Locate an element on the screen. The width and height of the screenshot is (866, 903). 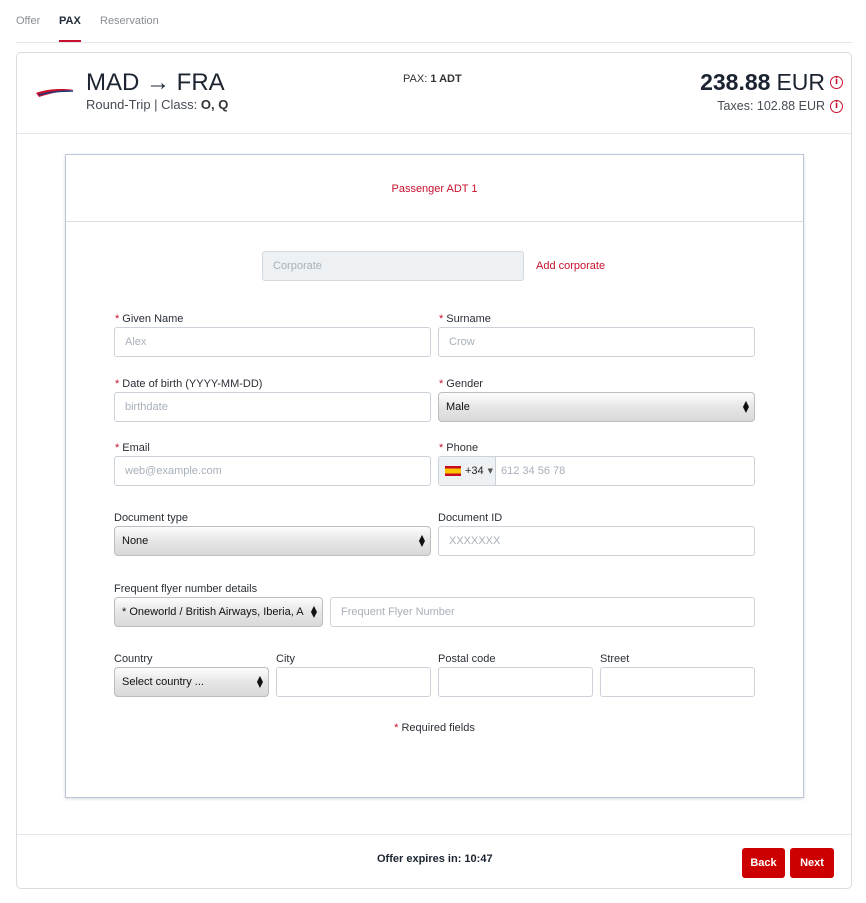
taxes-text: Taxes: 102.88 EUR is located at coordinates (771, 106).